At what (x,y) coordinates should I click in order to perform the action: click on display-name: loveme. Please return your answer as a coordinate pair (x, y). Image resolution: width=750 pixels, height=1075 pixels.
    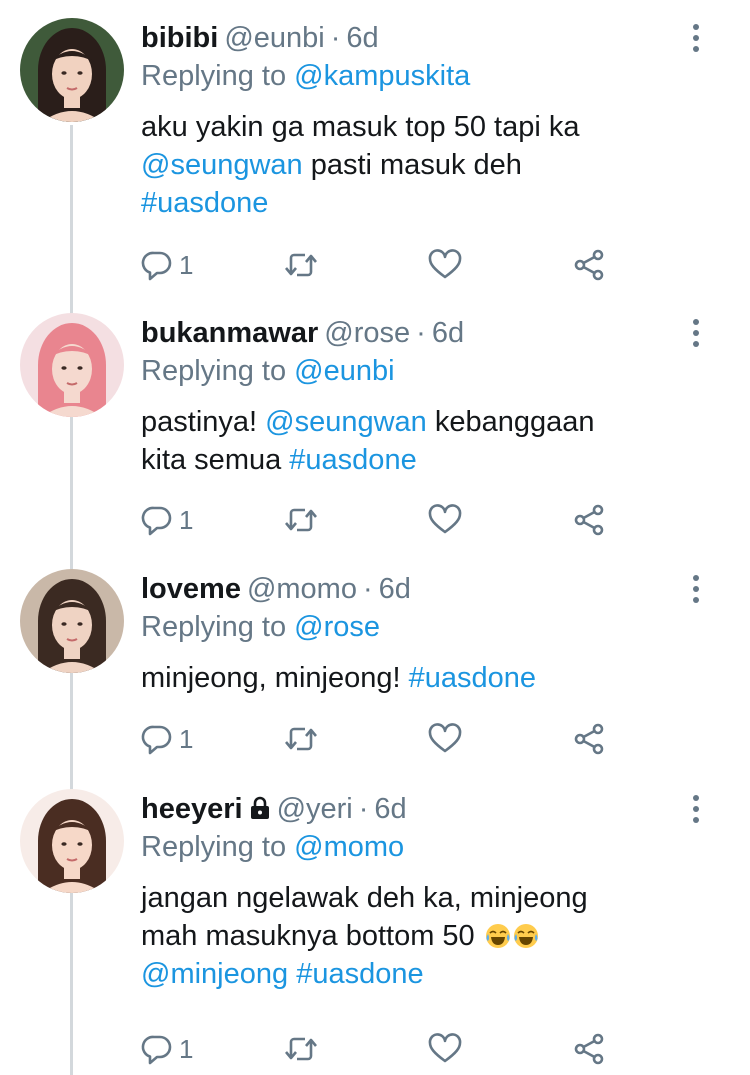
    Looking at the image, I should click on (191, 589).